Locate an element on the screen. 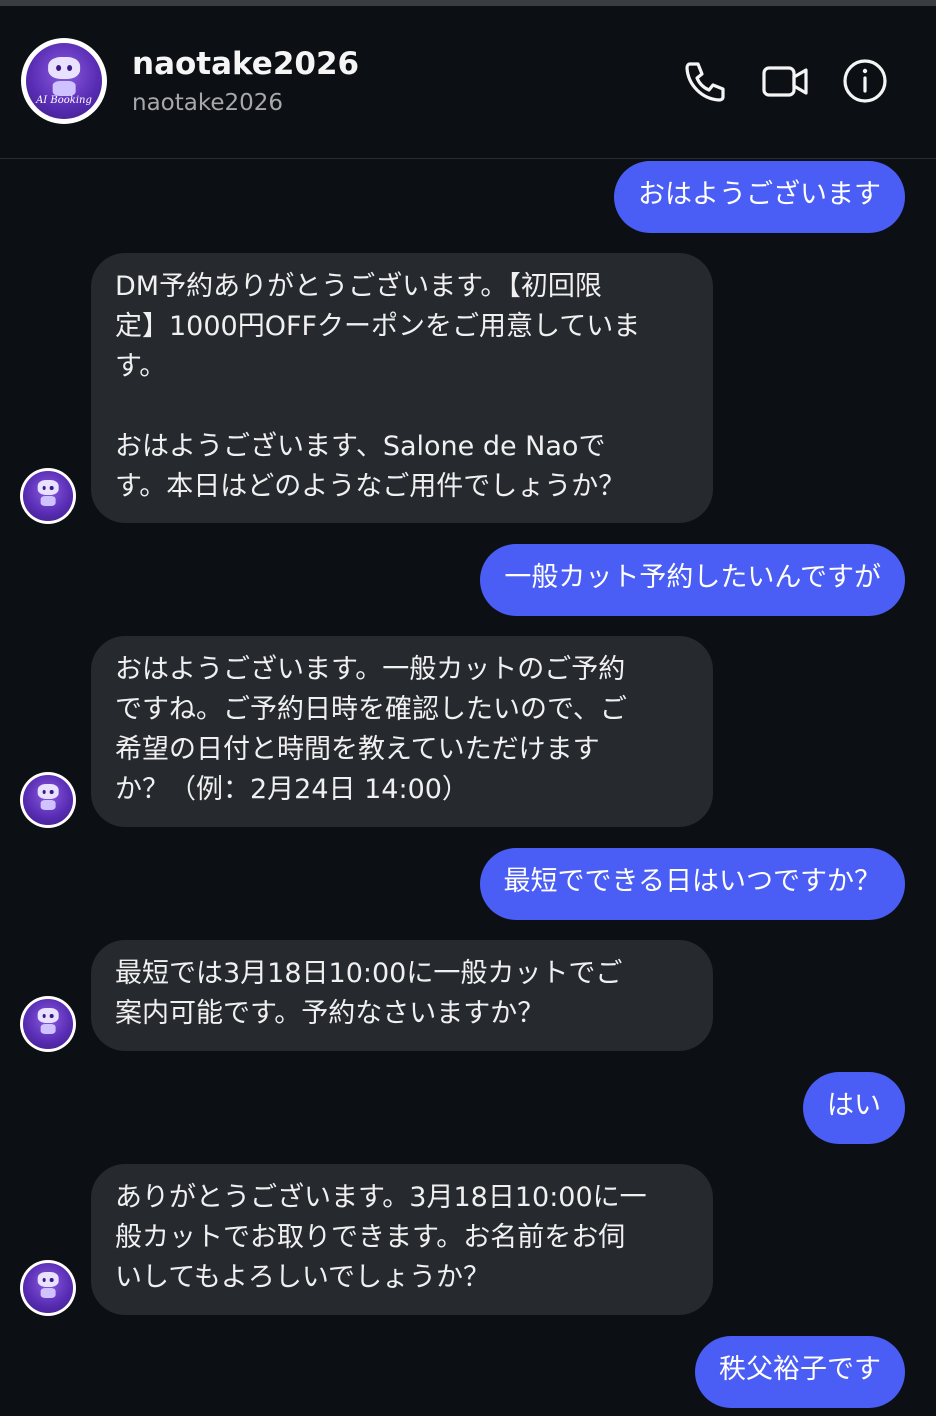 This screenshot has height=1416, width=936. outgoing-message: おはようございます is located at coordinates (759, 197).